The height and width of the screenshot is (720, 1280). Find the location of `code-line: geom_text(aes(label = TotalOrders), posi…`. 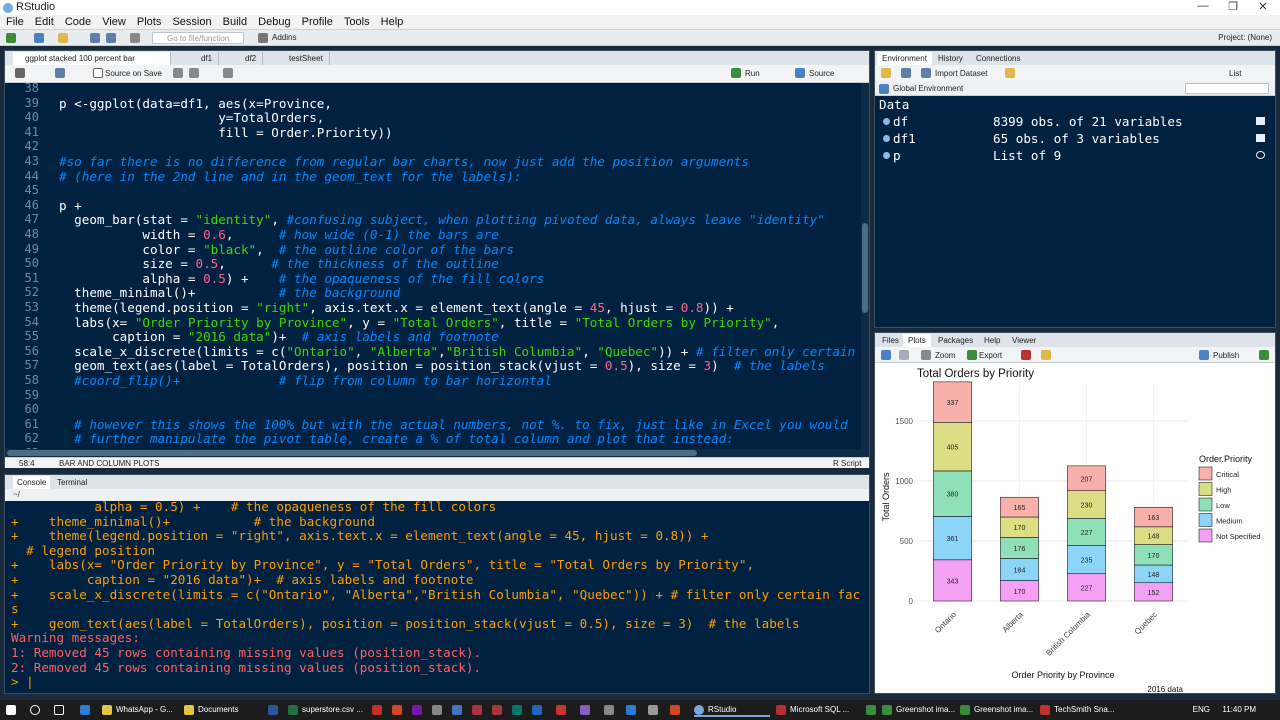

code-line: geom_text(aes(label = TotalOrders), posi… is located at coordinates (442, 365).